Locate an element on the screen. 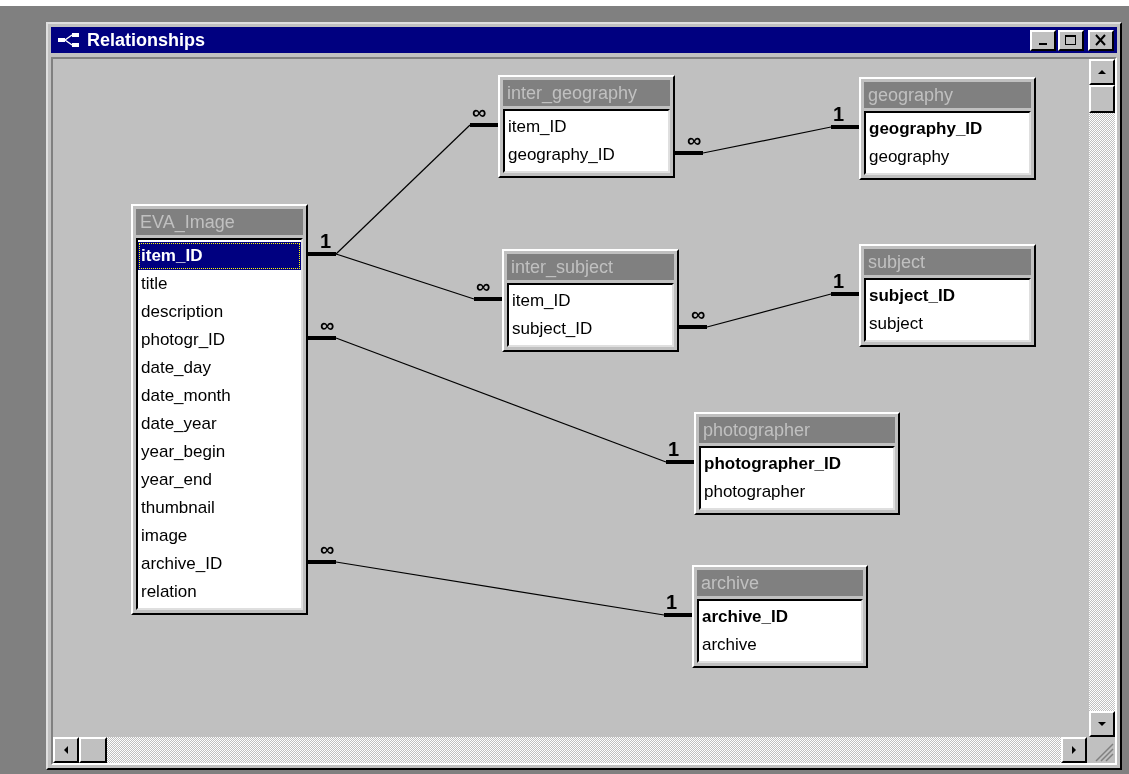 Image resolution: width=1129 pixels, height=774 pixels. maximize-button is located at coordinates (1071, 40).